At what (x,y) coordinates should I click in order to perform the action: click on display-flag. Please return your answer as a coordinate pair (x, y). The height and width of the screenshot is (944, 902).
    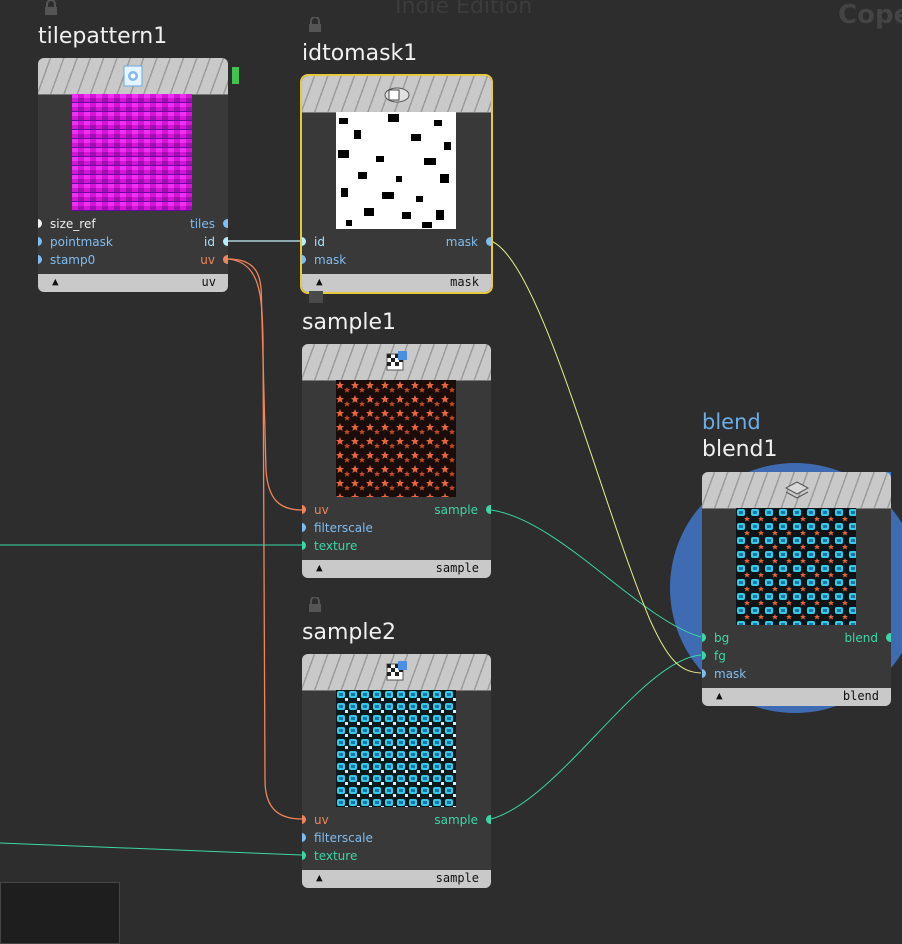
    Looking at the image, I should click on (235, 75).